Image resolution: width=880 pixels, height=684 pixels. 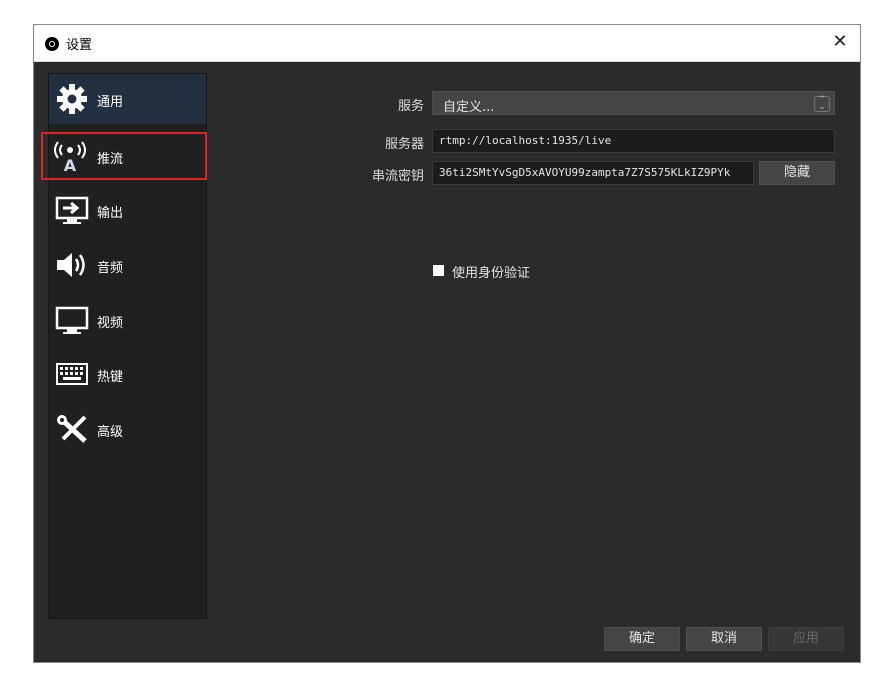 I want to click on sidebar-item-hotkeys: 热键, so click(x=127, y=374).